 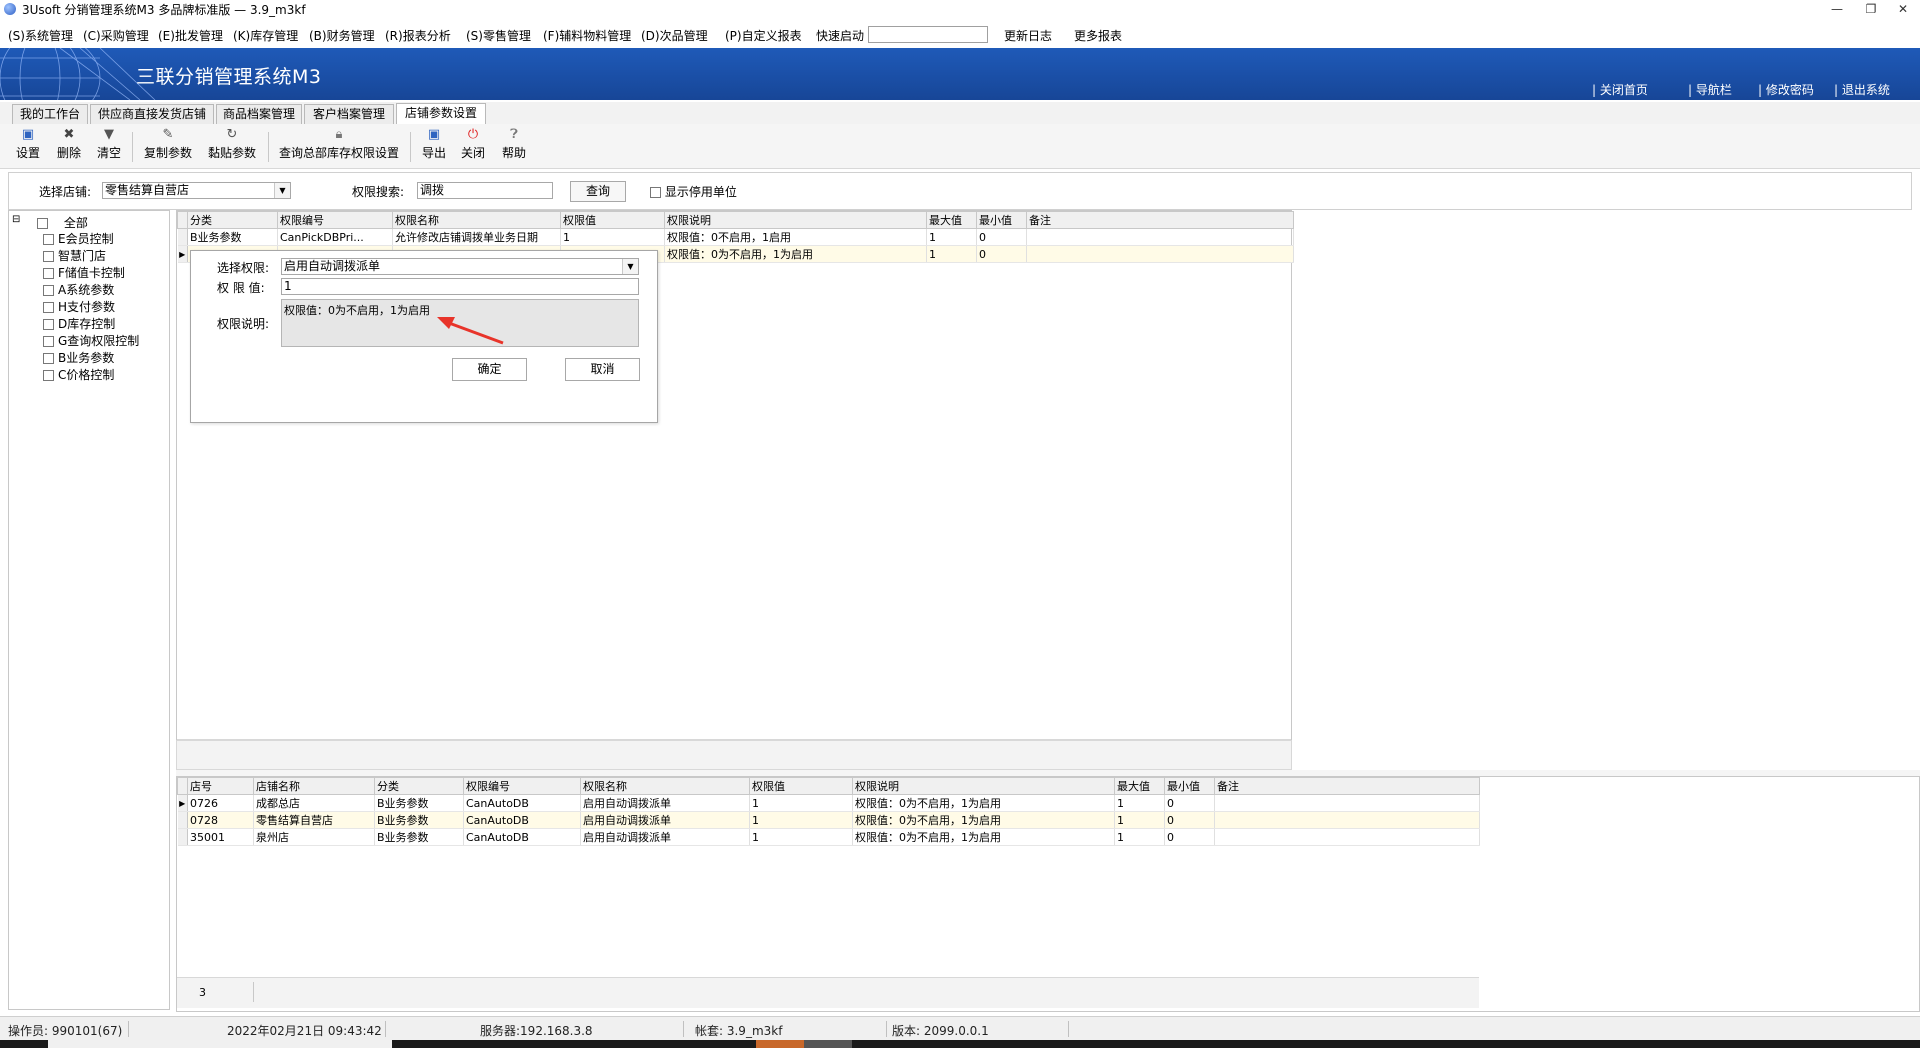 What do you see at coordinates (109, 144) in the screenshot?
I see `clear-button: ▼ 清空` at bounding box center [109, 144].